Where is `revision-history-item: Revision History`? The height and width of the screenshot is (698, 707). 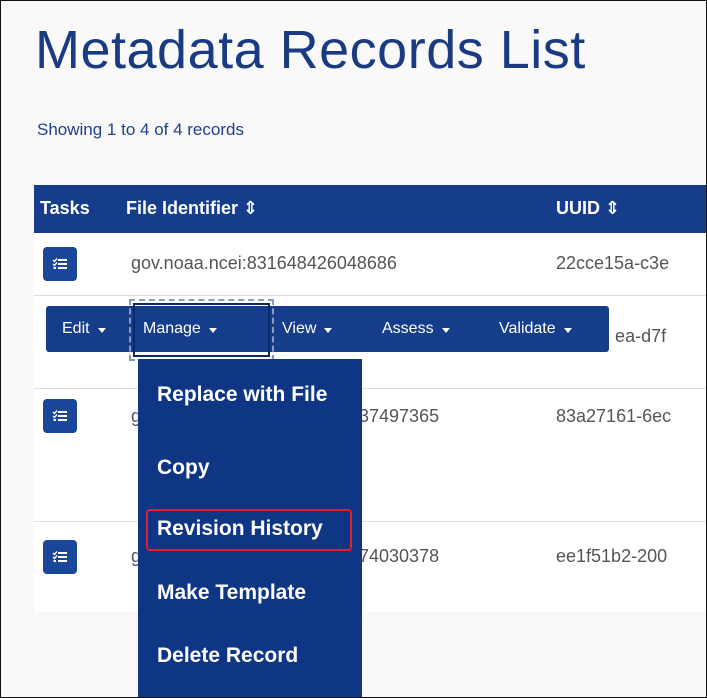 revision-history-item: Revision History is located at coordinates (240, 529).